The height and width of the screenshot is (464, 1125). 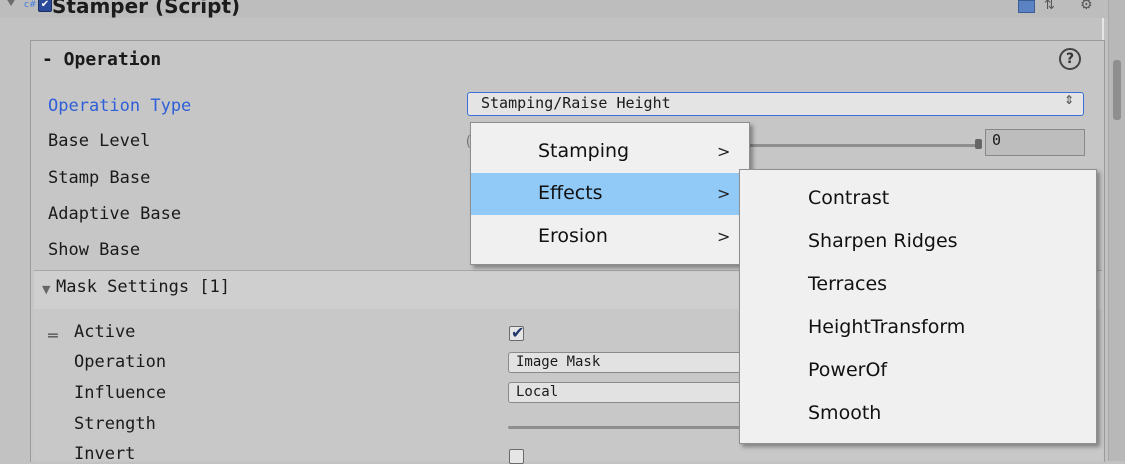 I want to click on menu-item-effects: Effects >, so click(x=610, y=194).